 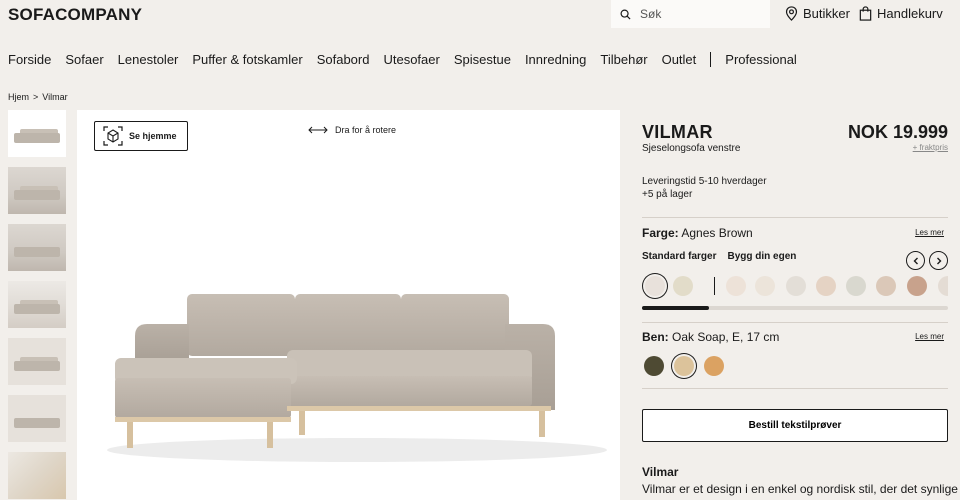 What do you see at coordinates (75, 15) in the screenshot?
I see `site-logo: SOFACOMPANY` at bounding box center [75, 15].